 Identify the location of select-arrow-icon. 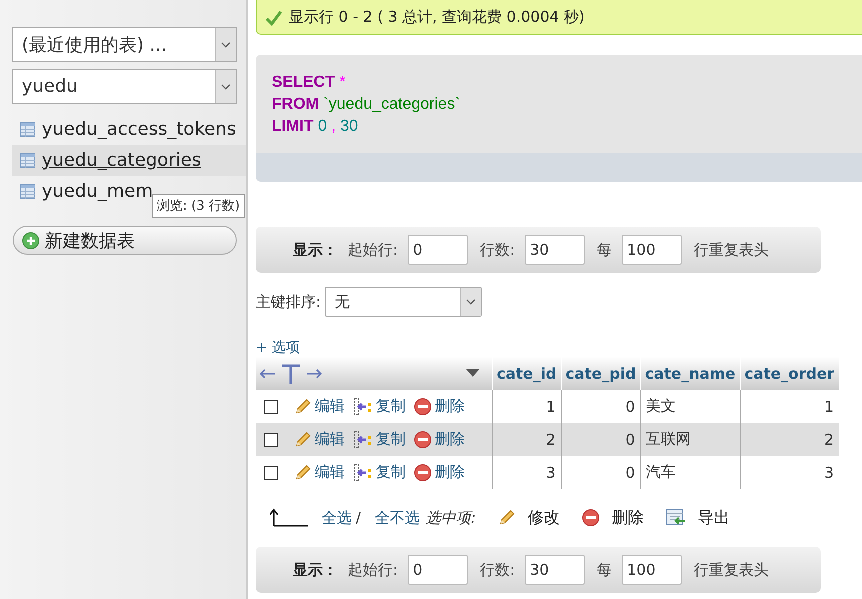
(289, 518).